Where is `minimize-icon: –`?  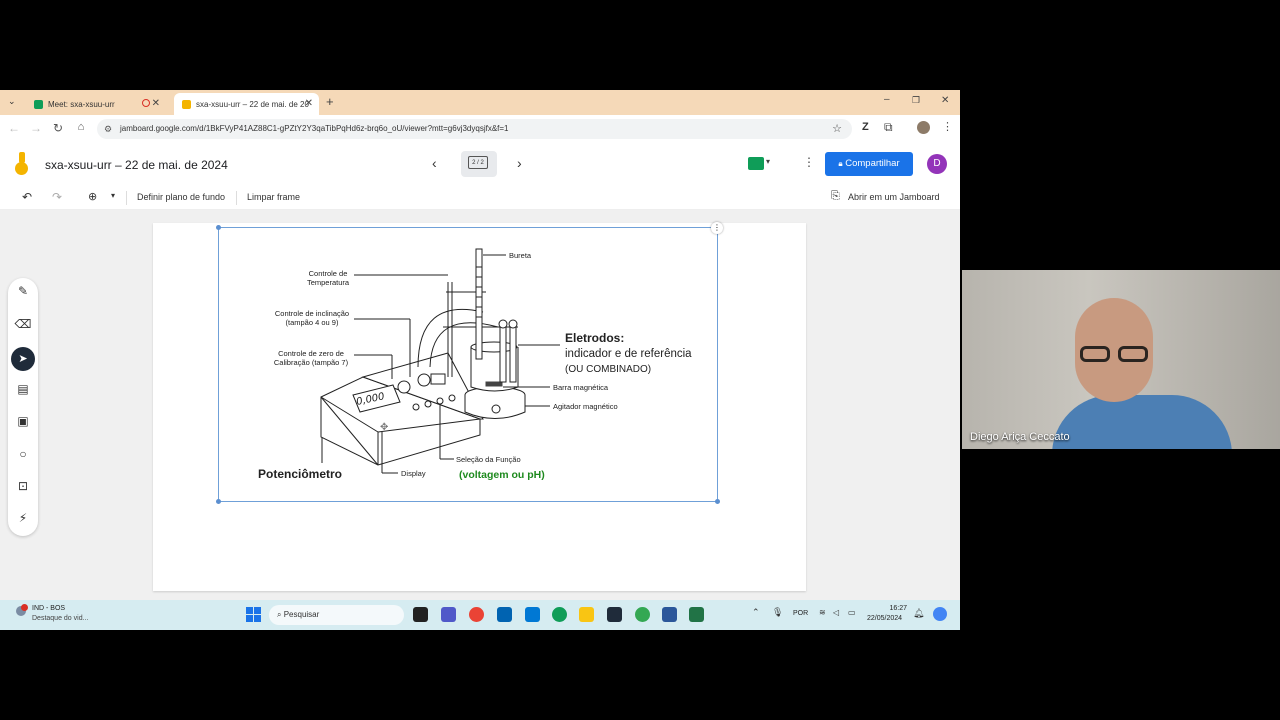 minimize-icon: – is located at coordinates (887, 99).